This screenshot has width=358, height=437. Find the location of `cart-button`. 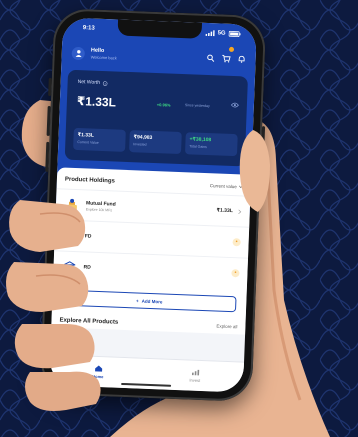

cart-button is located at coordinates (228, 57).